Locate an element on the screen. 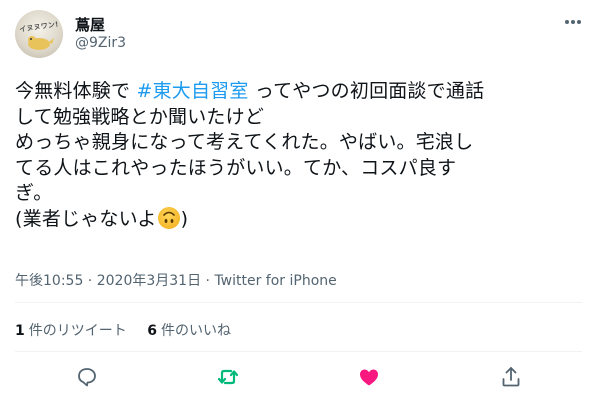  tweet-text-segment: 今無料体験で is located at coordinates (76, 91).